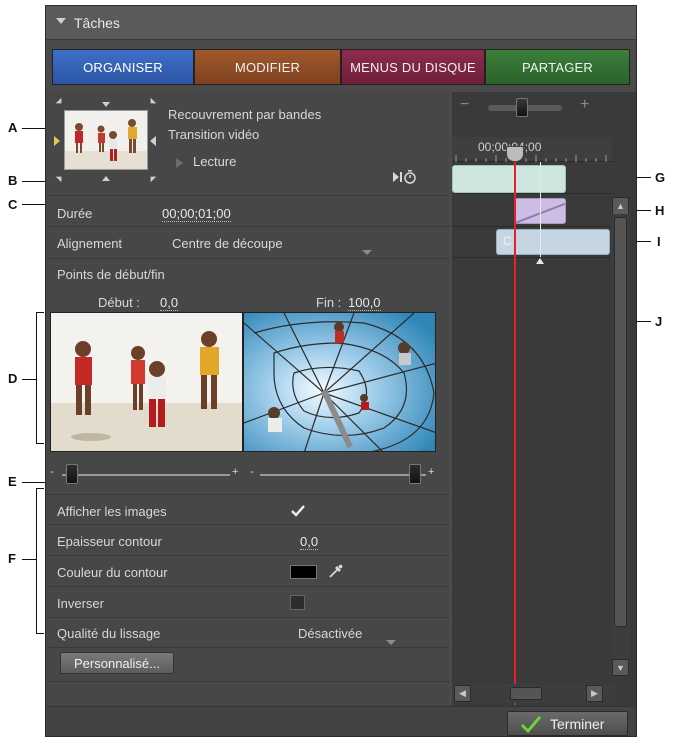 The width and height of the screenshot is (673, 737). Describe the element at coordinates (152, 178) in the screenshot. I see `thumb-marker-bottom-right-icon` at that location.